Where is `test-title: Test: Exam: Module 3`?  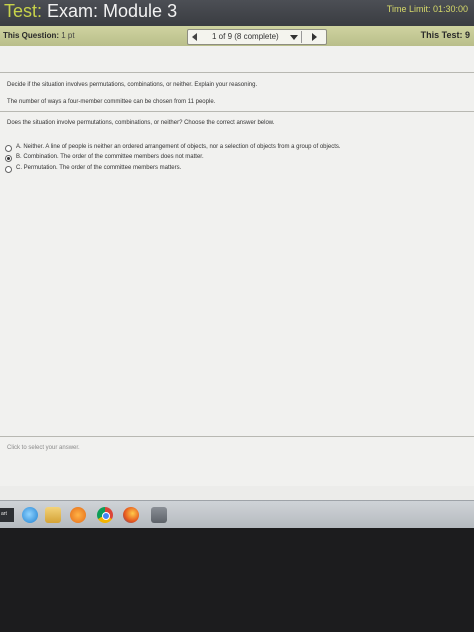 test-title: Test: Exam: Module 3 is located at coordinates (90, 11).